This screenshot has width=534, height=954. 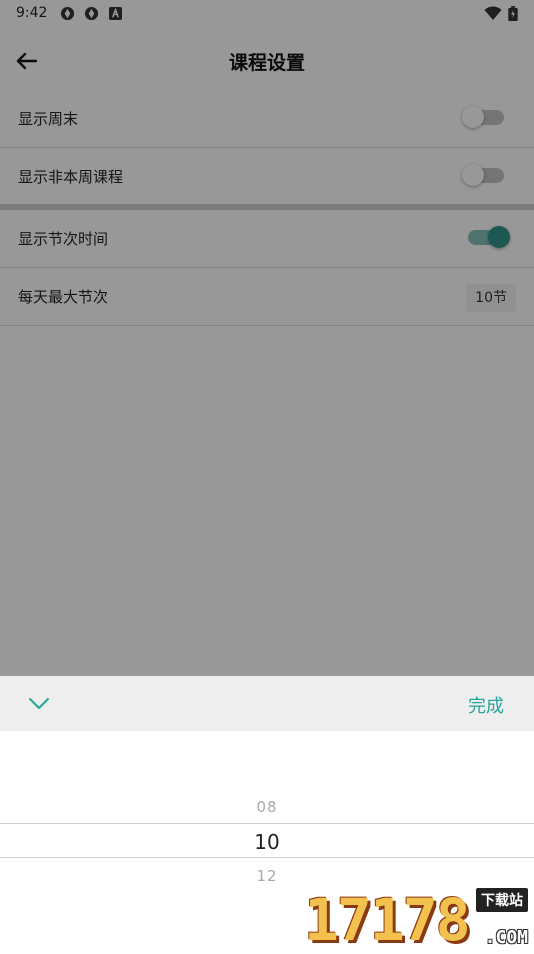 I want to click on picker-selected-option: 10, so click(x=267, y=842).